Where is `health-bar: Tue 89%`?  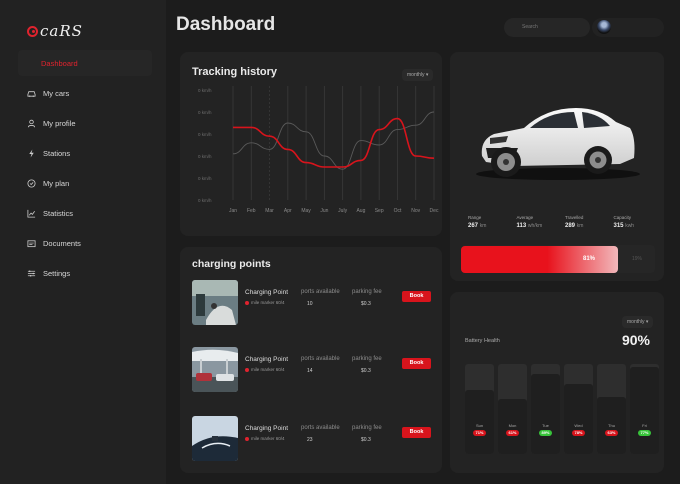
health-bar: Tue 89% is located at coordinates (545, 409).